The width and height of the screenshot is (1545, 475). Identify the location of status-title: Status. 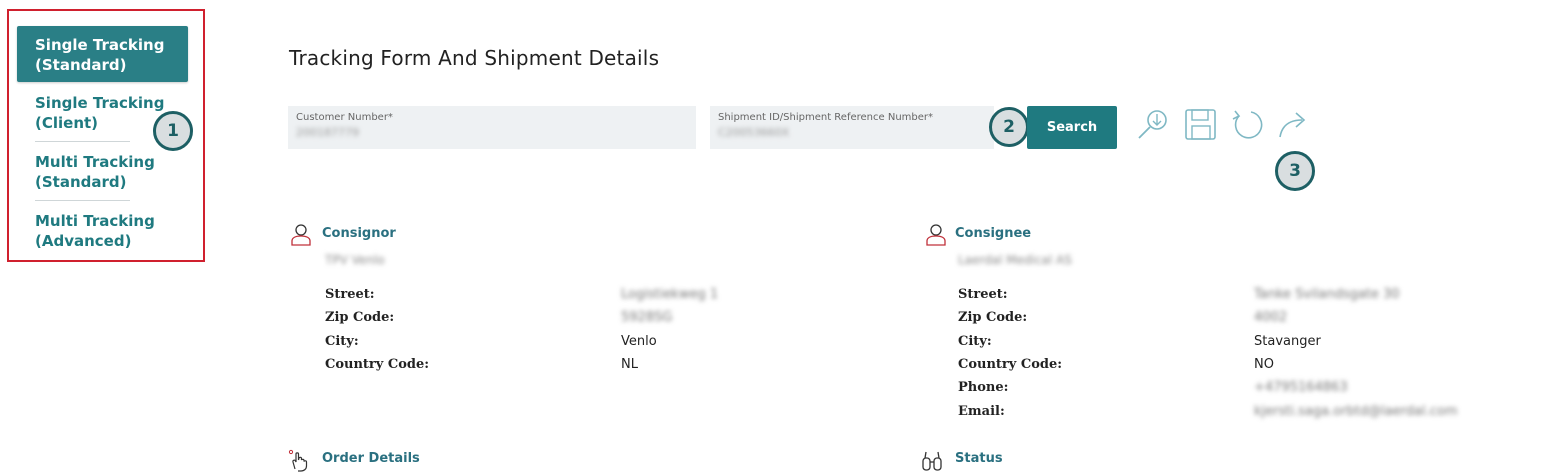
(979, 458).